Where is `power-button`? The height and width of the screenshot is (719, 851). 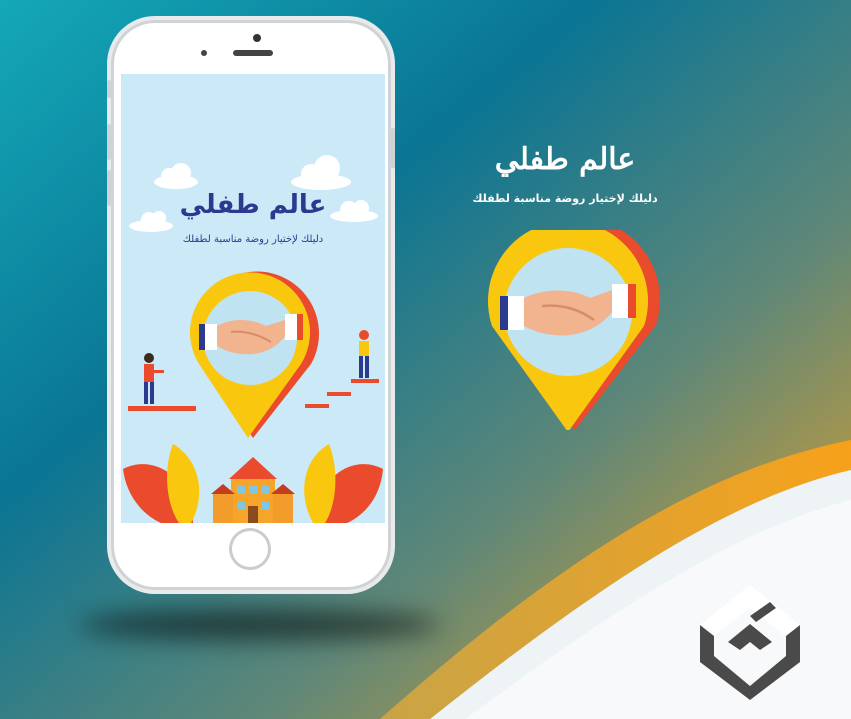
power-button is located at coordinates (393, 148).